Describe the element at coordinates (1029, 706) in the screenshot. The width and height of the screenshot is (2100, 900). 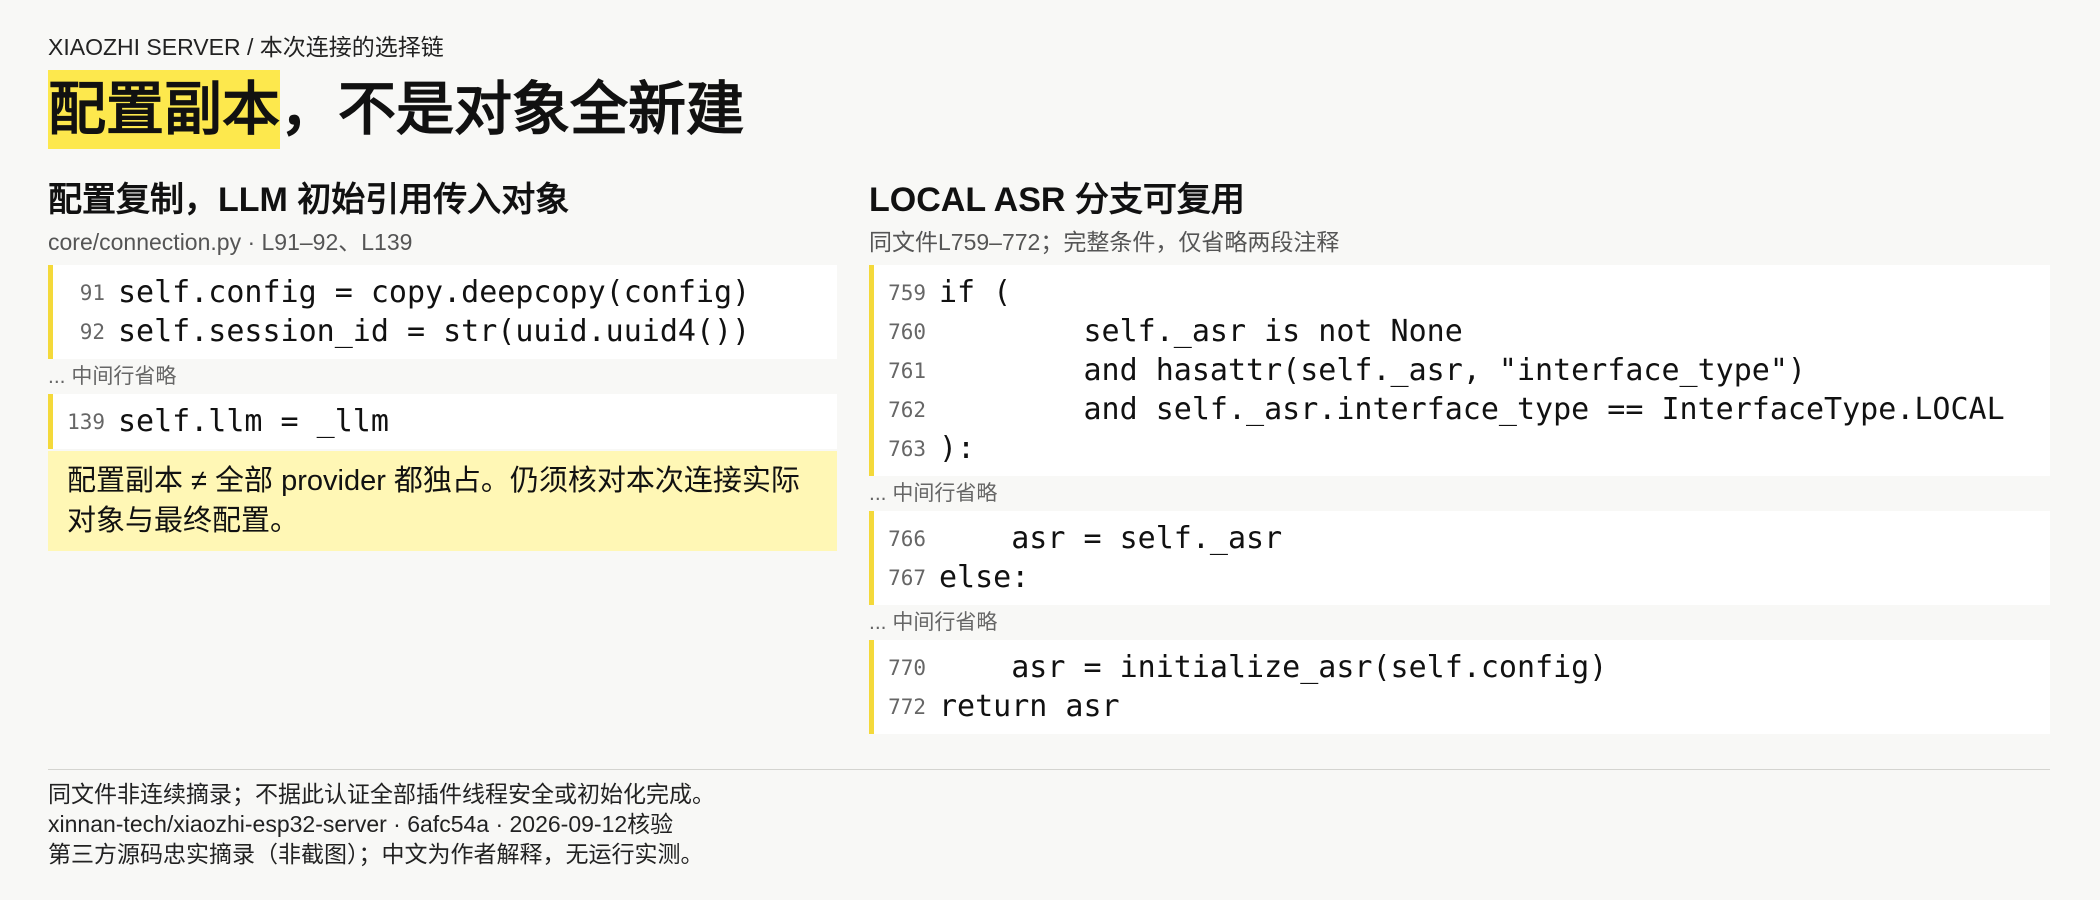
I see `code-text: return asr` at that location.